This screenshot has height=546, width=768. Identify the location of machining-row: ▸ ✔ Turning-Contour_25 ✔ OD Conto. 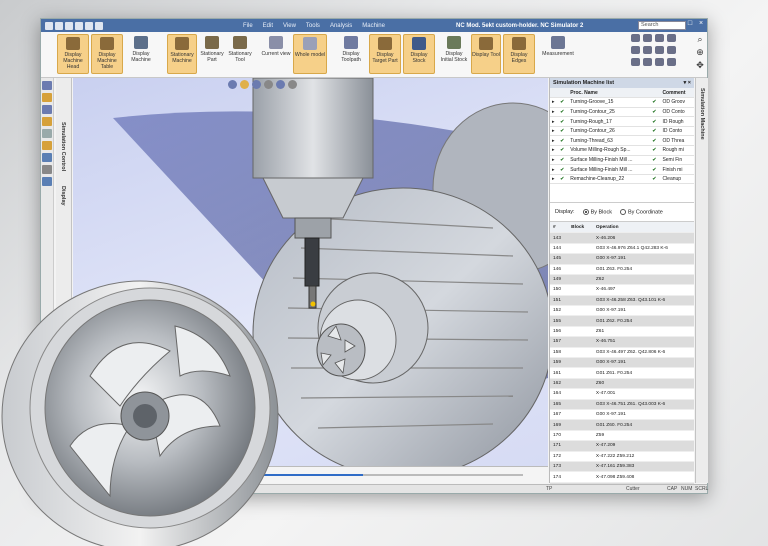
(622, 112).